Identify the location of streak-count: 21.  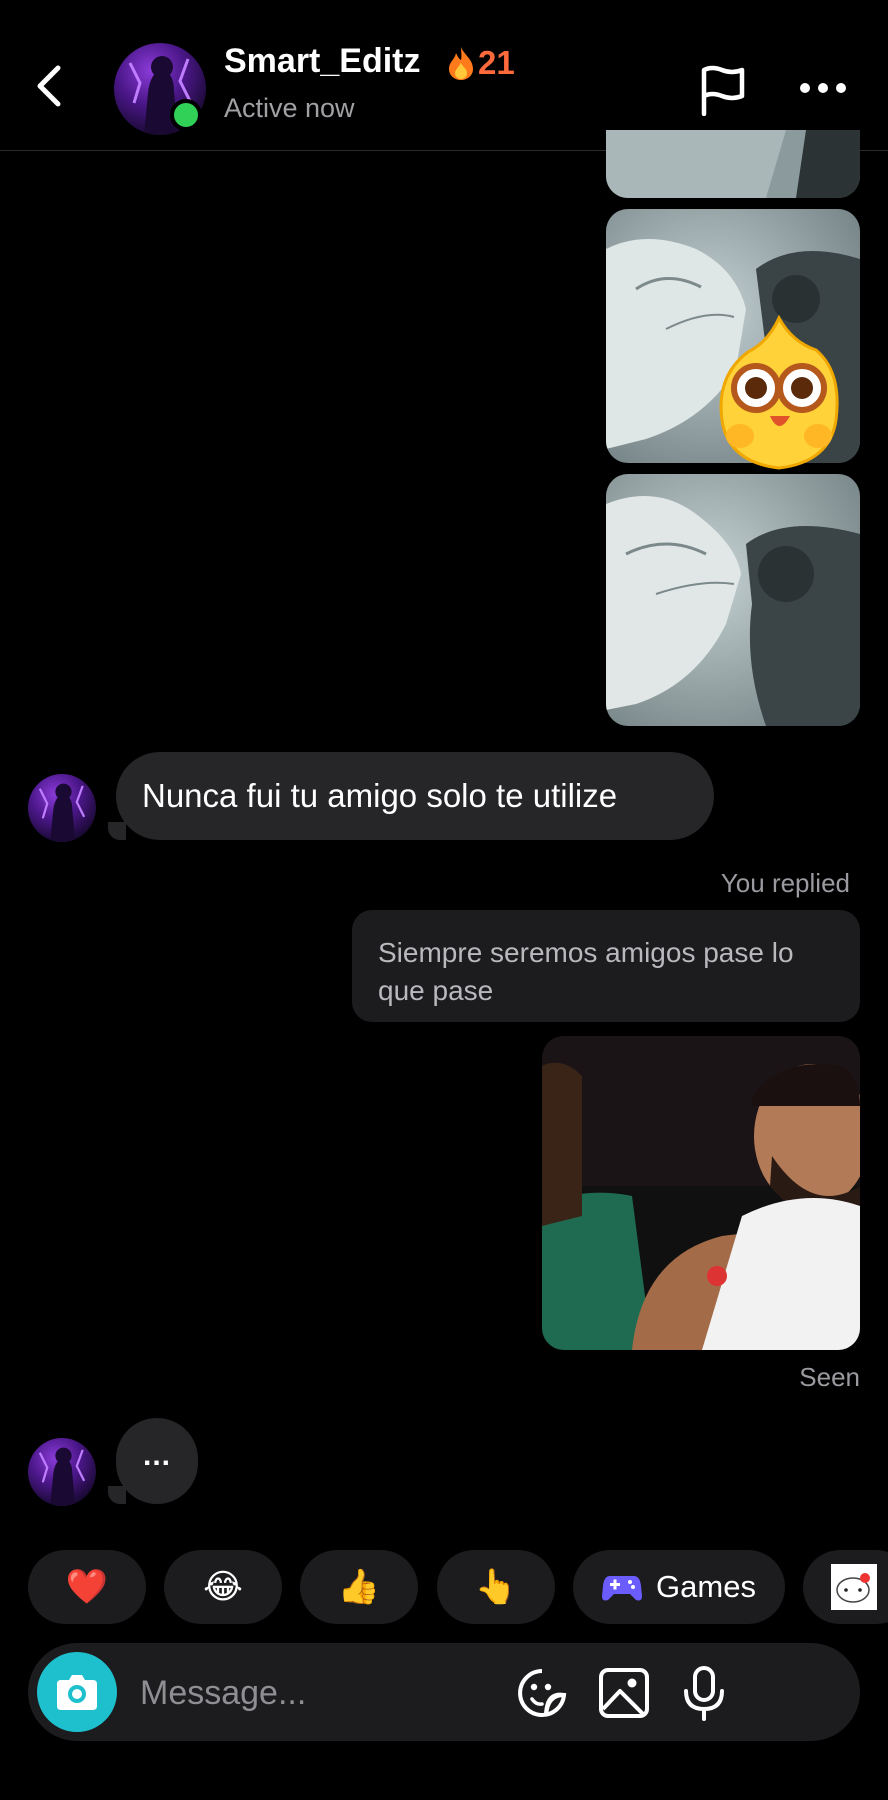
(496, 62).